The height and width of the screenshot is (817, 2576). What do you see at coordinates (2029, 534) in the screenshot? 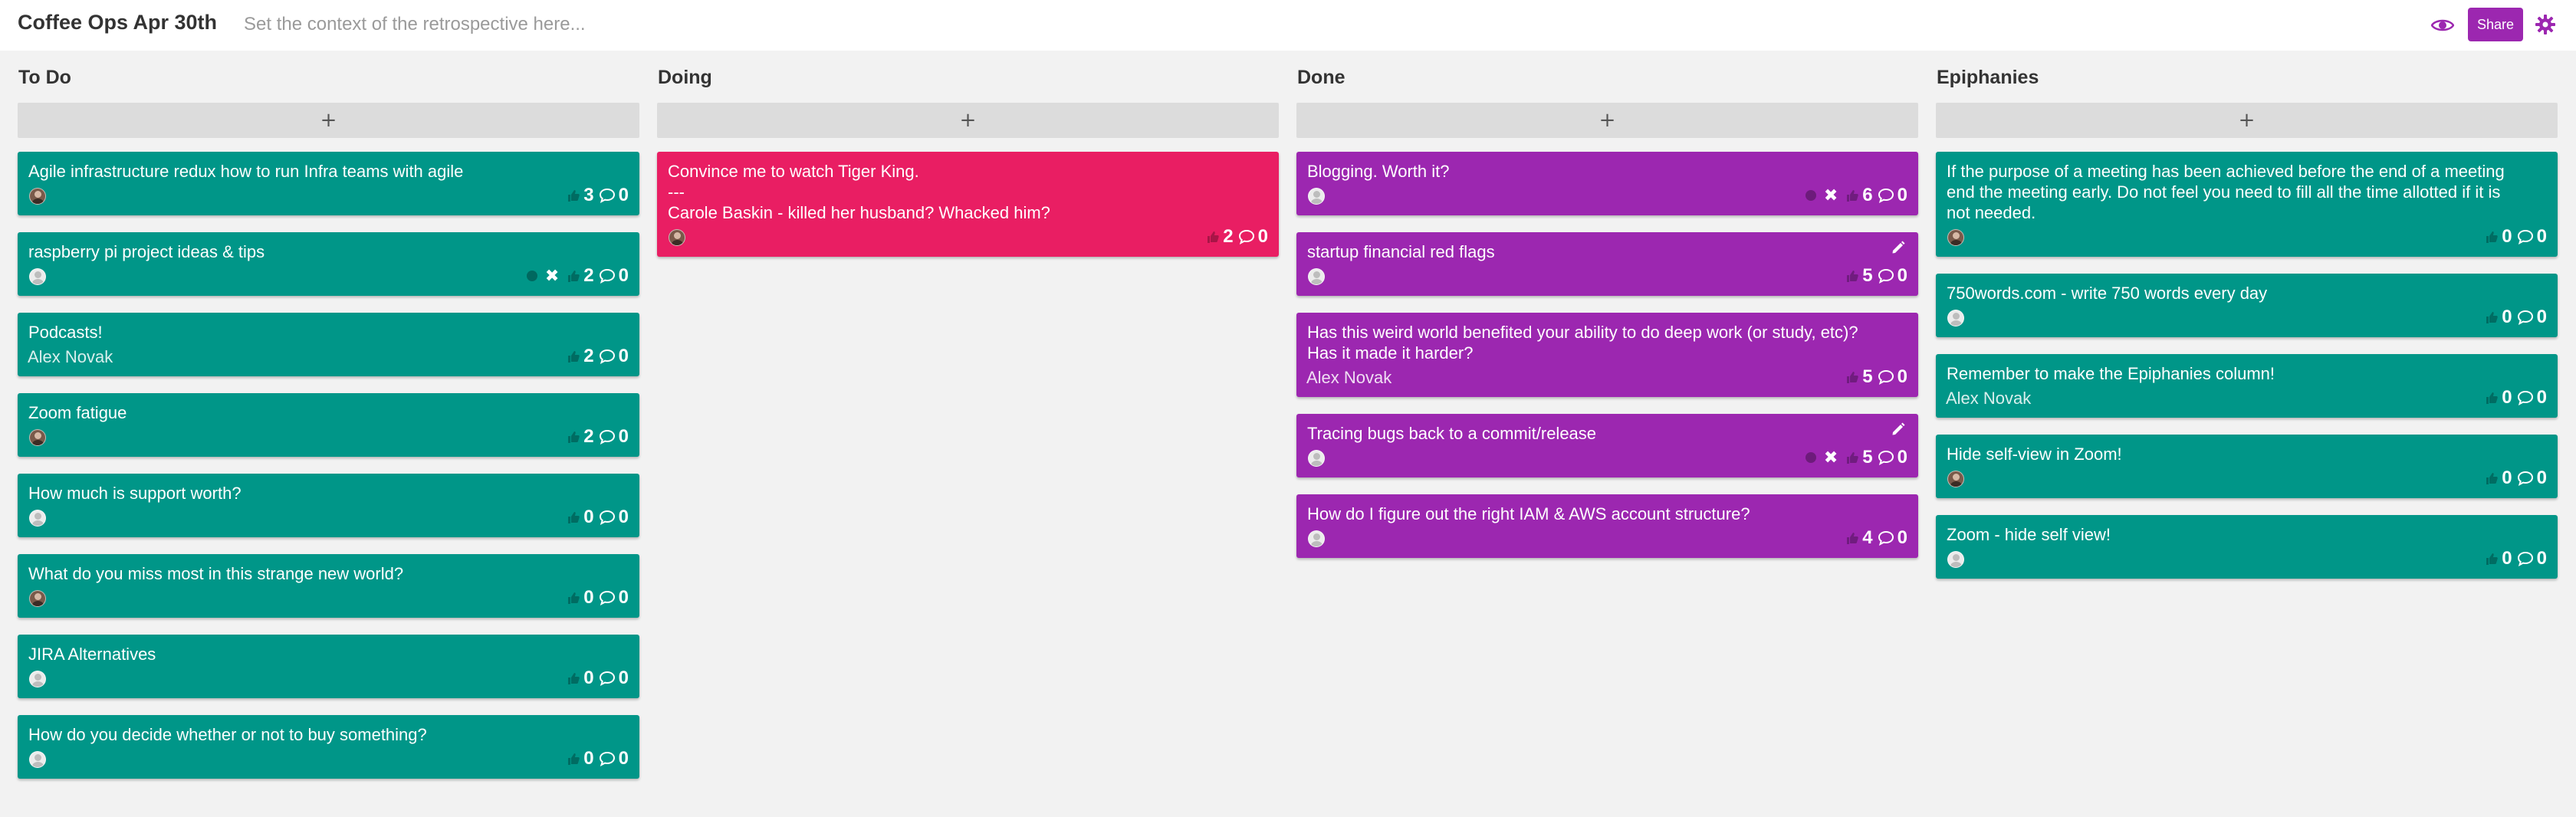
I see `card-text: Zoom - hide self view!` at bounding box center [2029, 534].